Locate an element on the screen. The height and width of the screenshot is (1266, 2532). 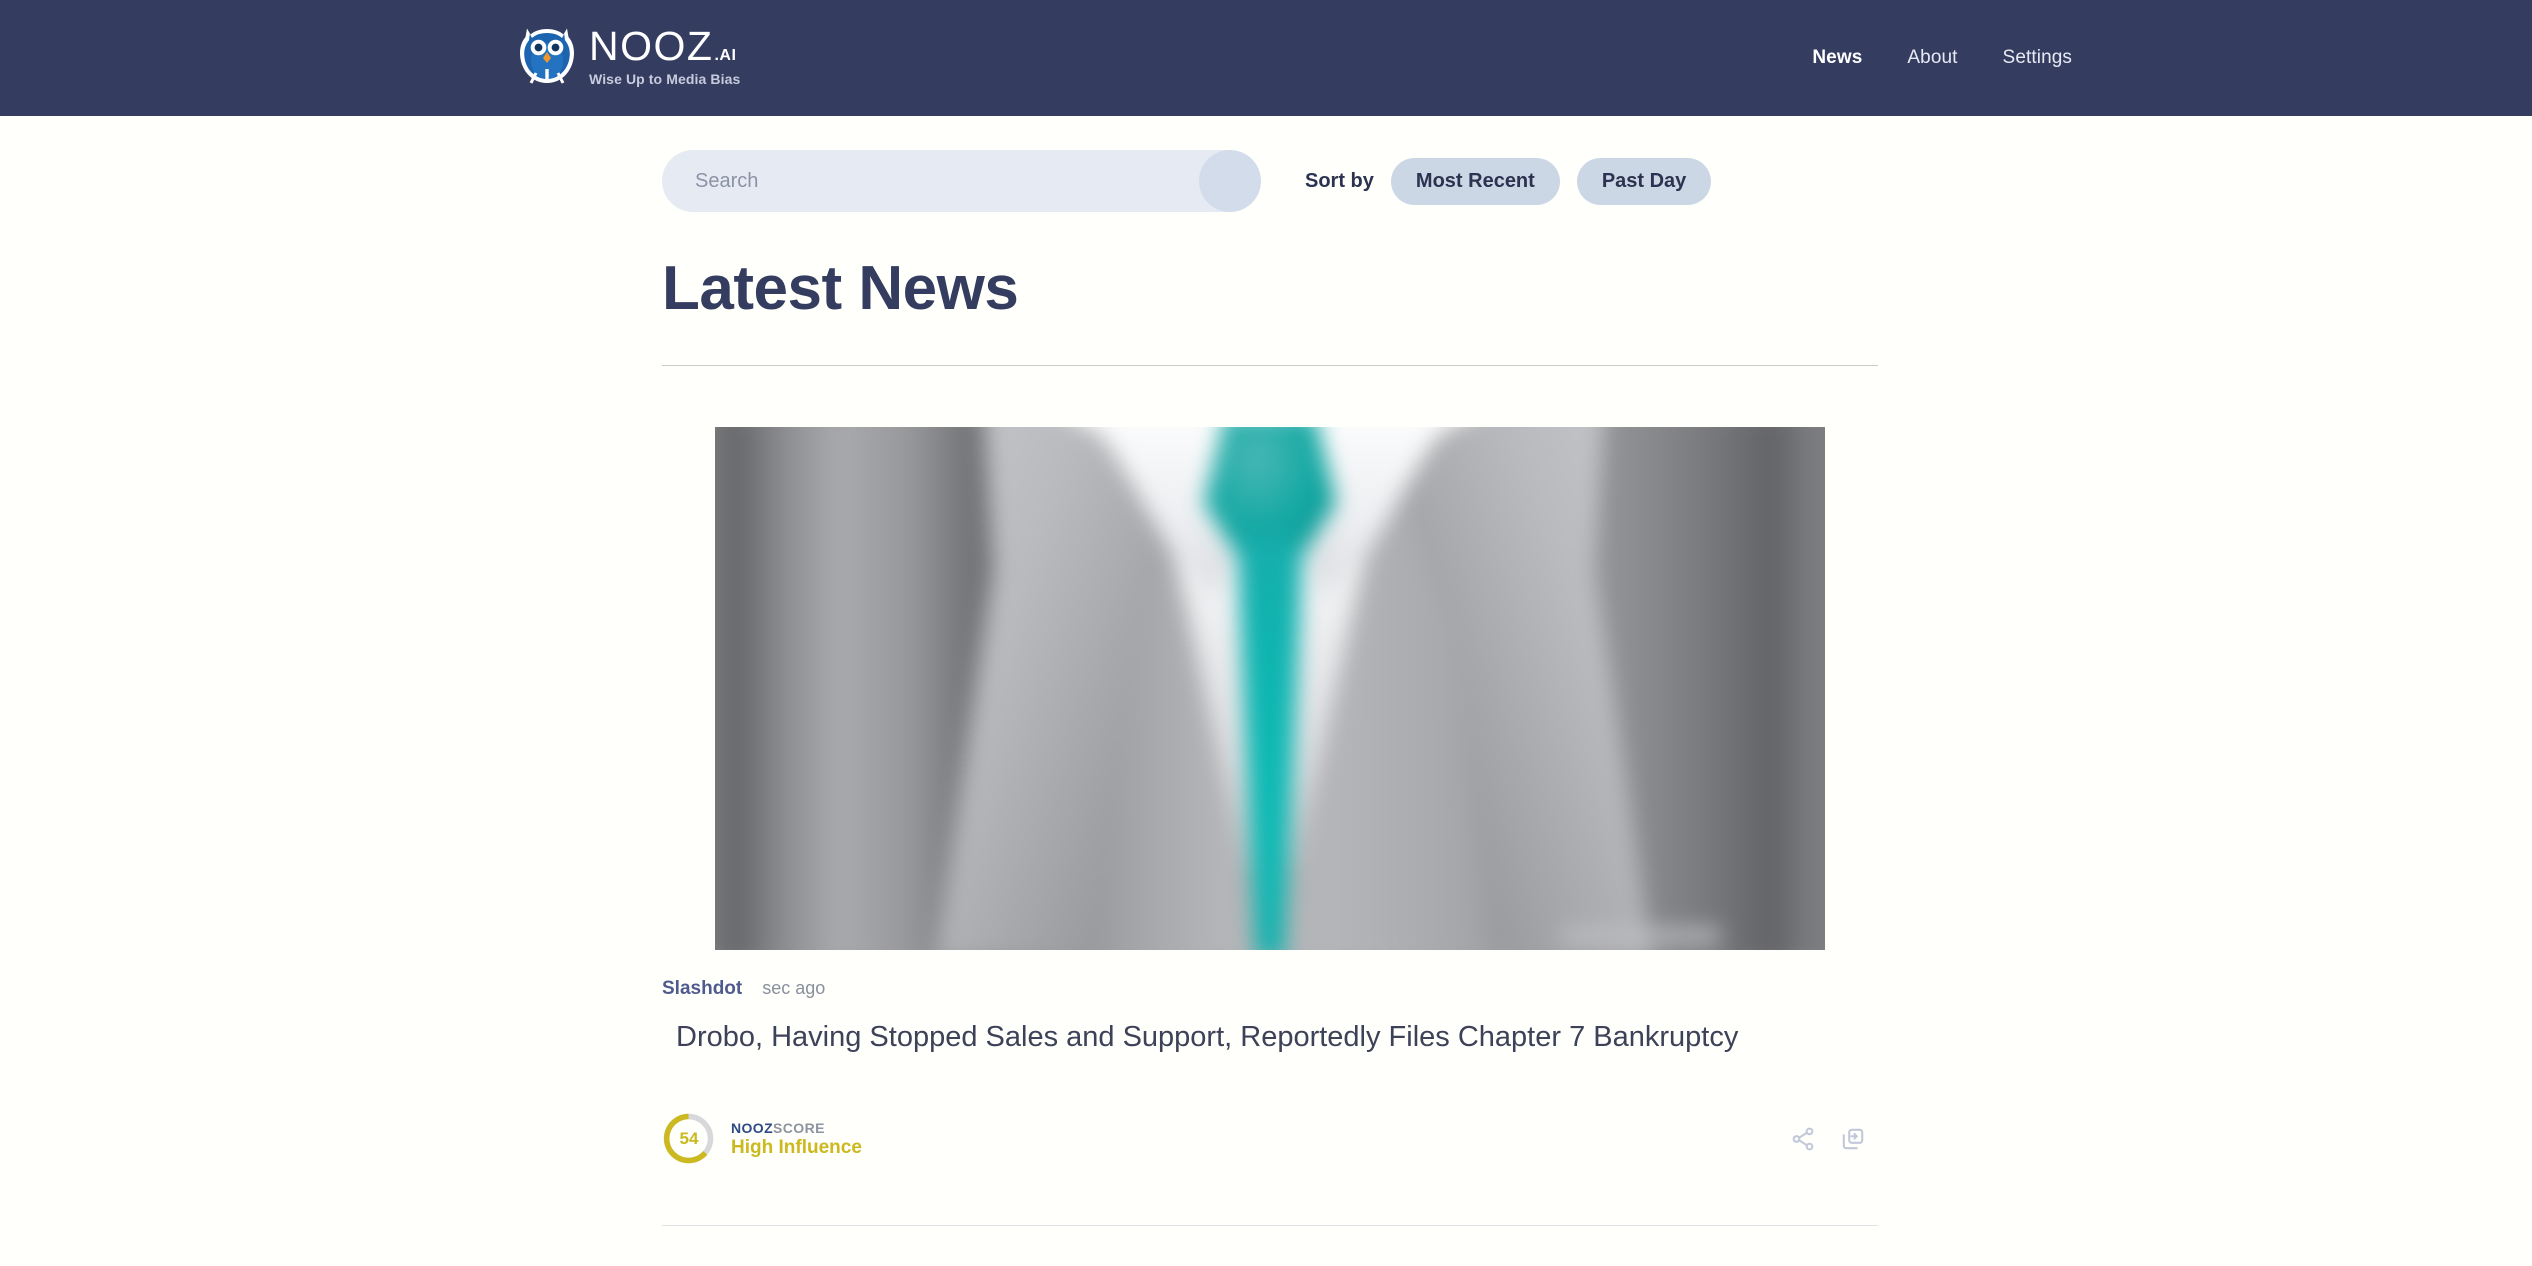
divider-below-article is located at coordinates (1270, 1225).